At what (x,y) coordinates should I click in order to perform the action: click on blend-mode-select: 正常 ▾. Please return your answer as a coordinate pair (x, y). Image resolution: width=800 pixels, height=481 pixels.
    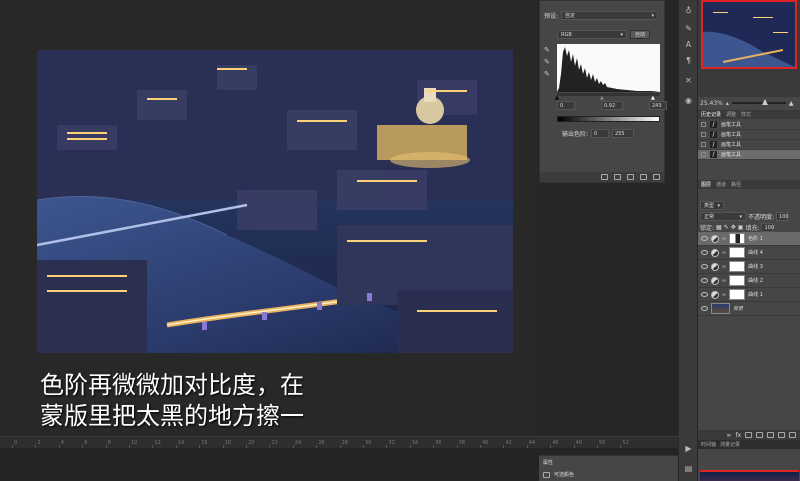
    Looking at the image, I should click on (723, 216).